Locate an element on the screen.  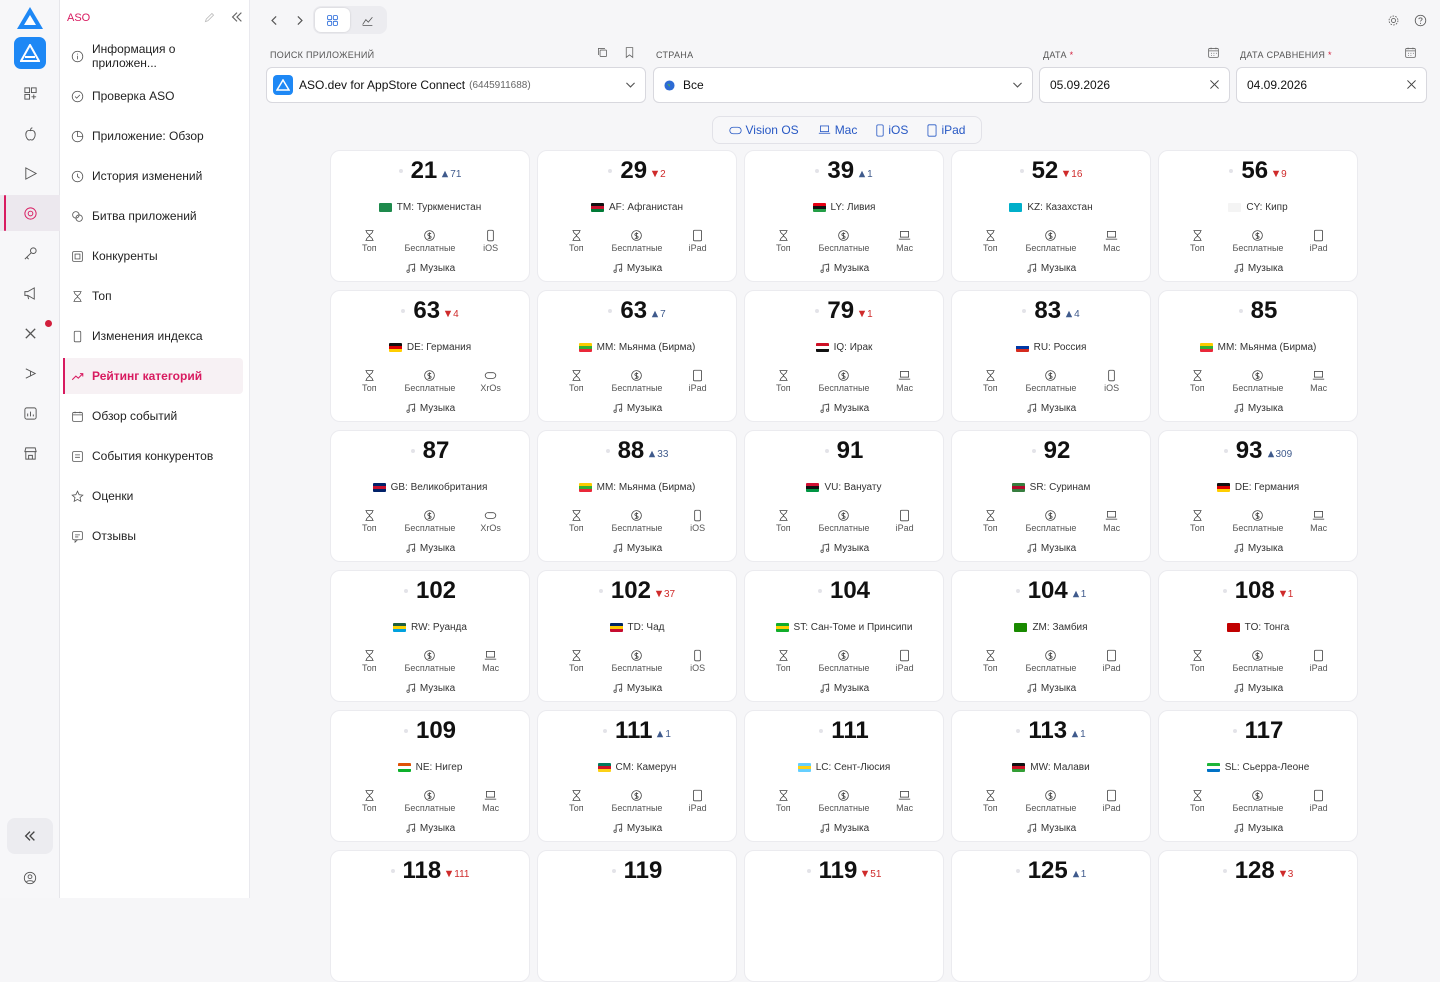
sidebar-item: Рейтинг категорий is located at coordinates (153, 376).